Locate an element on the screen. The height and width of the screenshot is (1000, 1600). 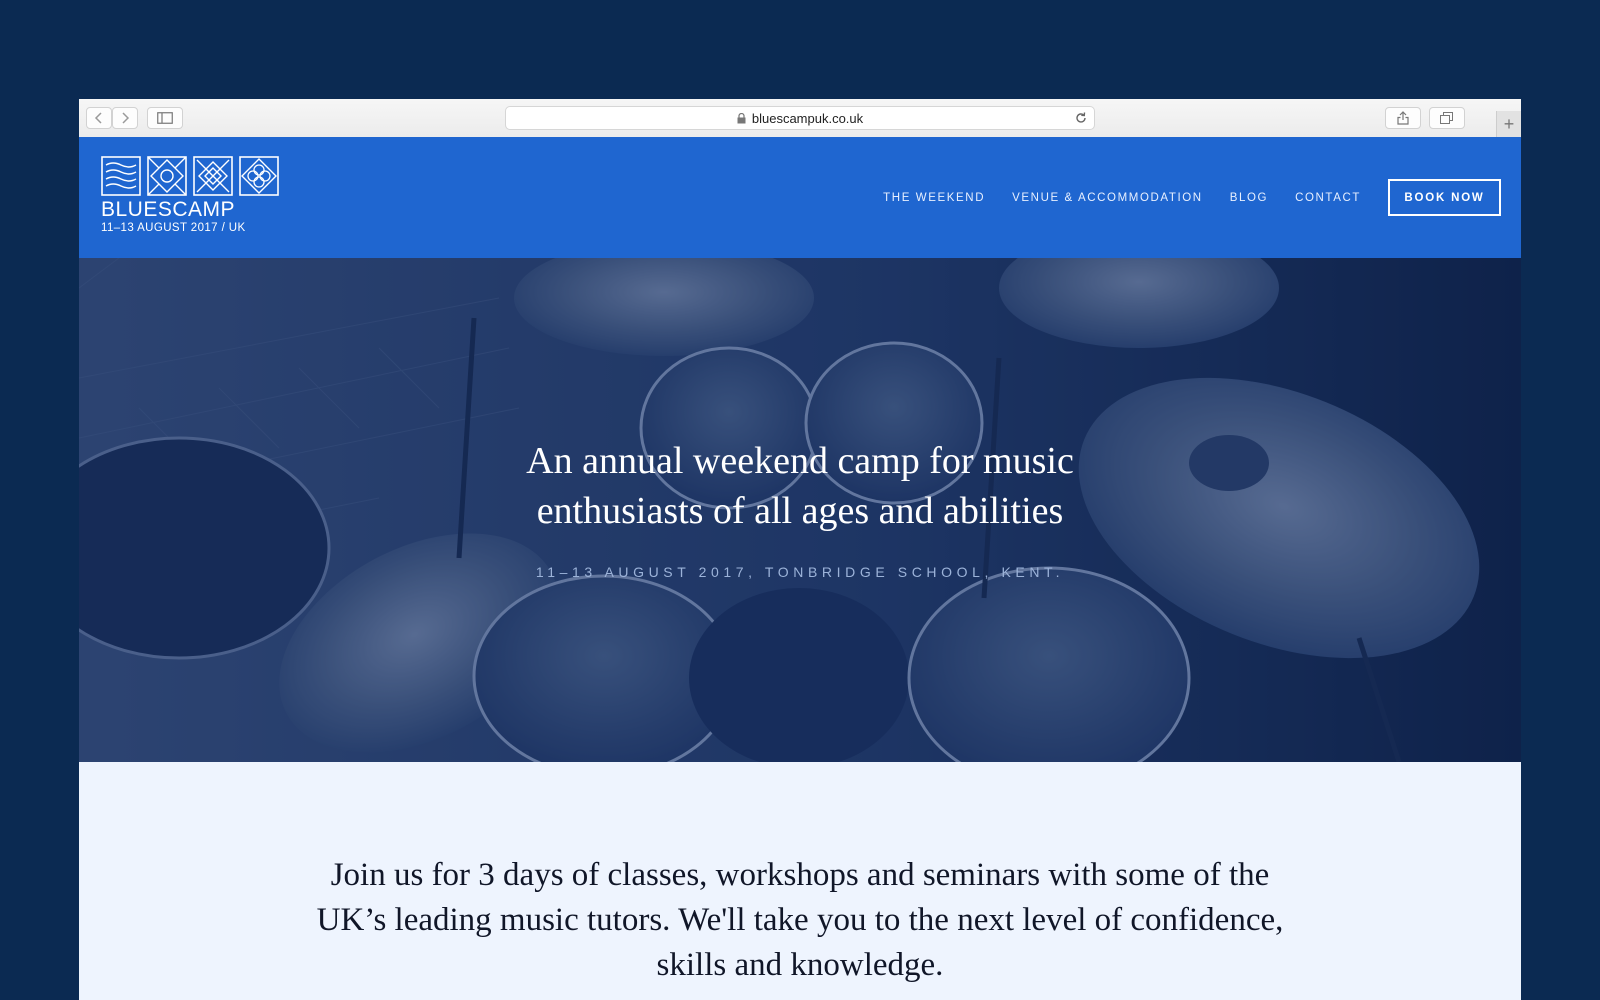
browser-toolbar: bluescampuk.co.uk + is located at coordinates (800, 118).